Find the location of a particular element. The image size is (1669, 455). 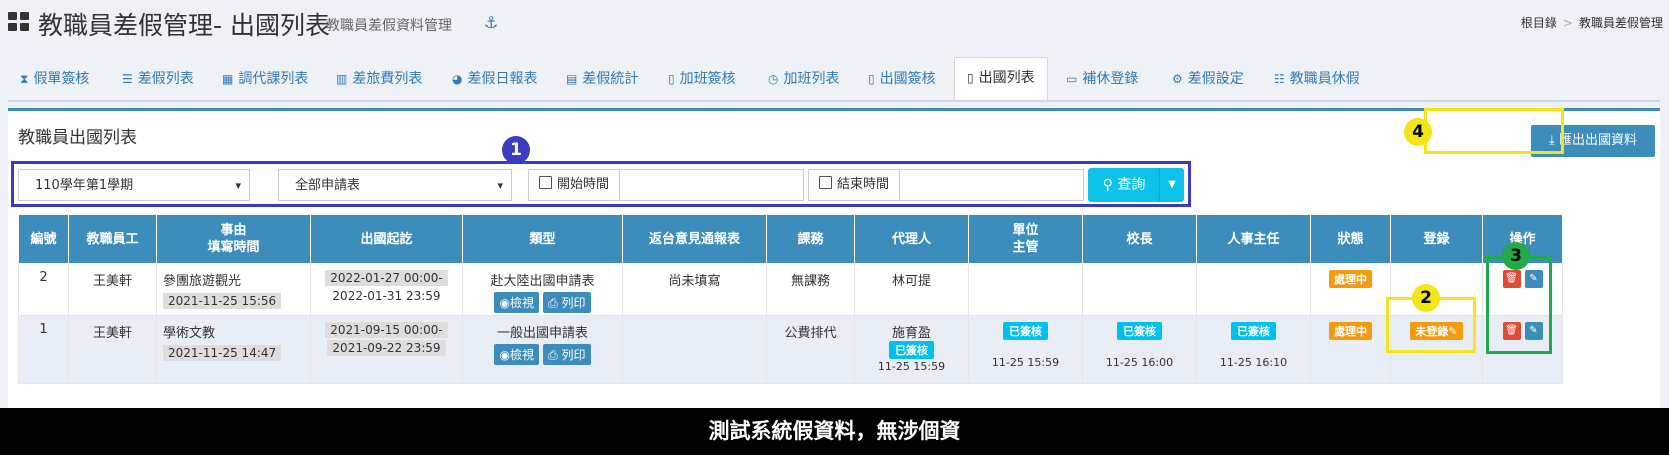

credit-card-icon: ▭ is located at coordinates (1072, 79).